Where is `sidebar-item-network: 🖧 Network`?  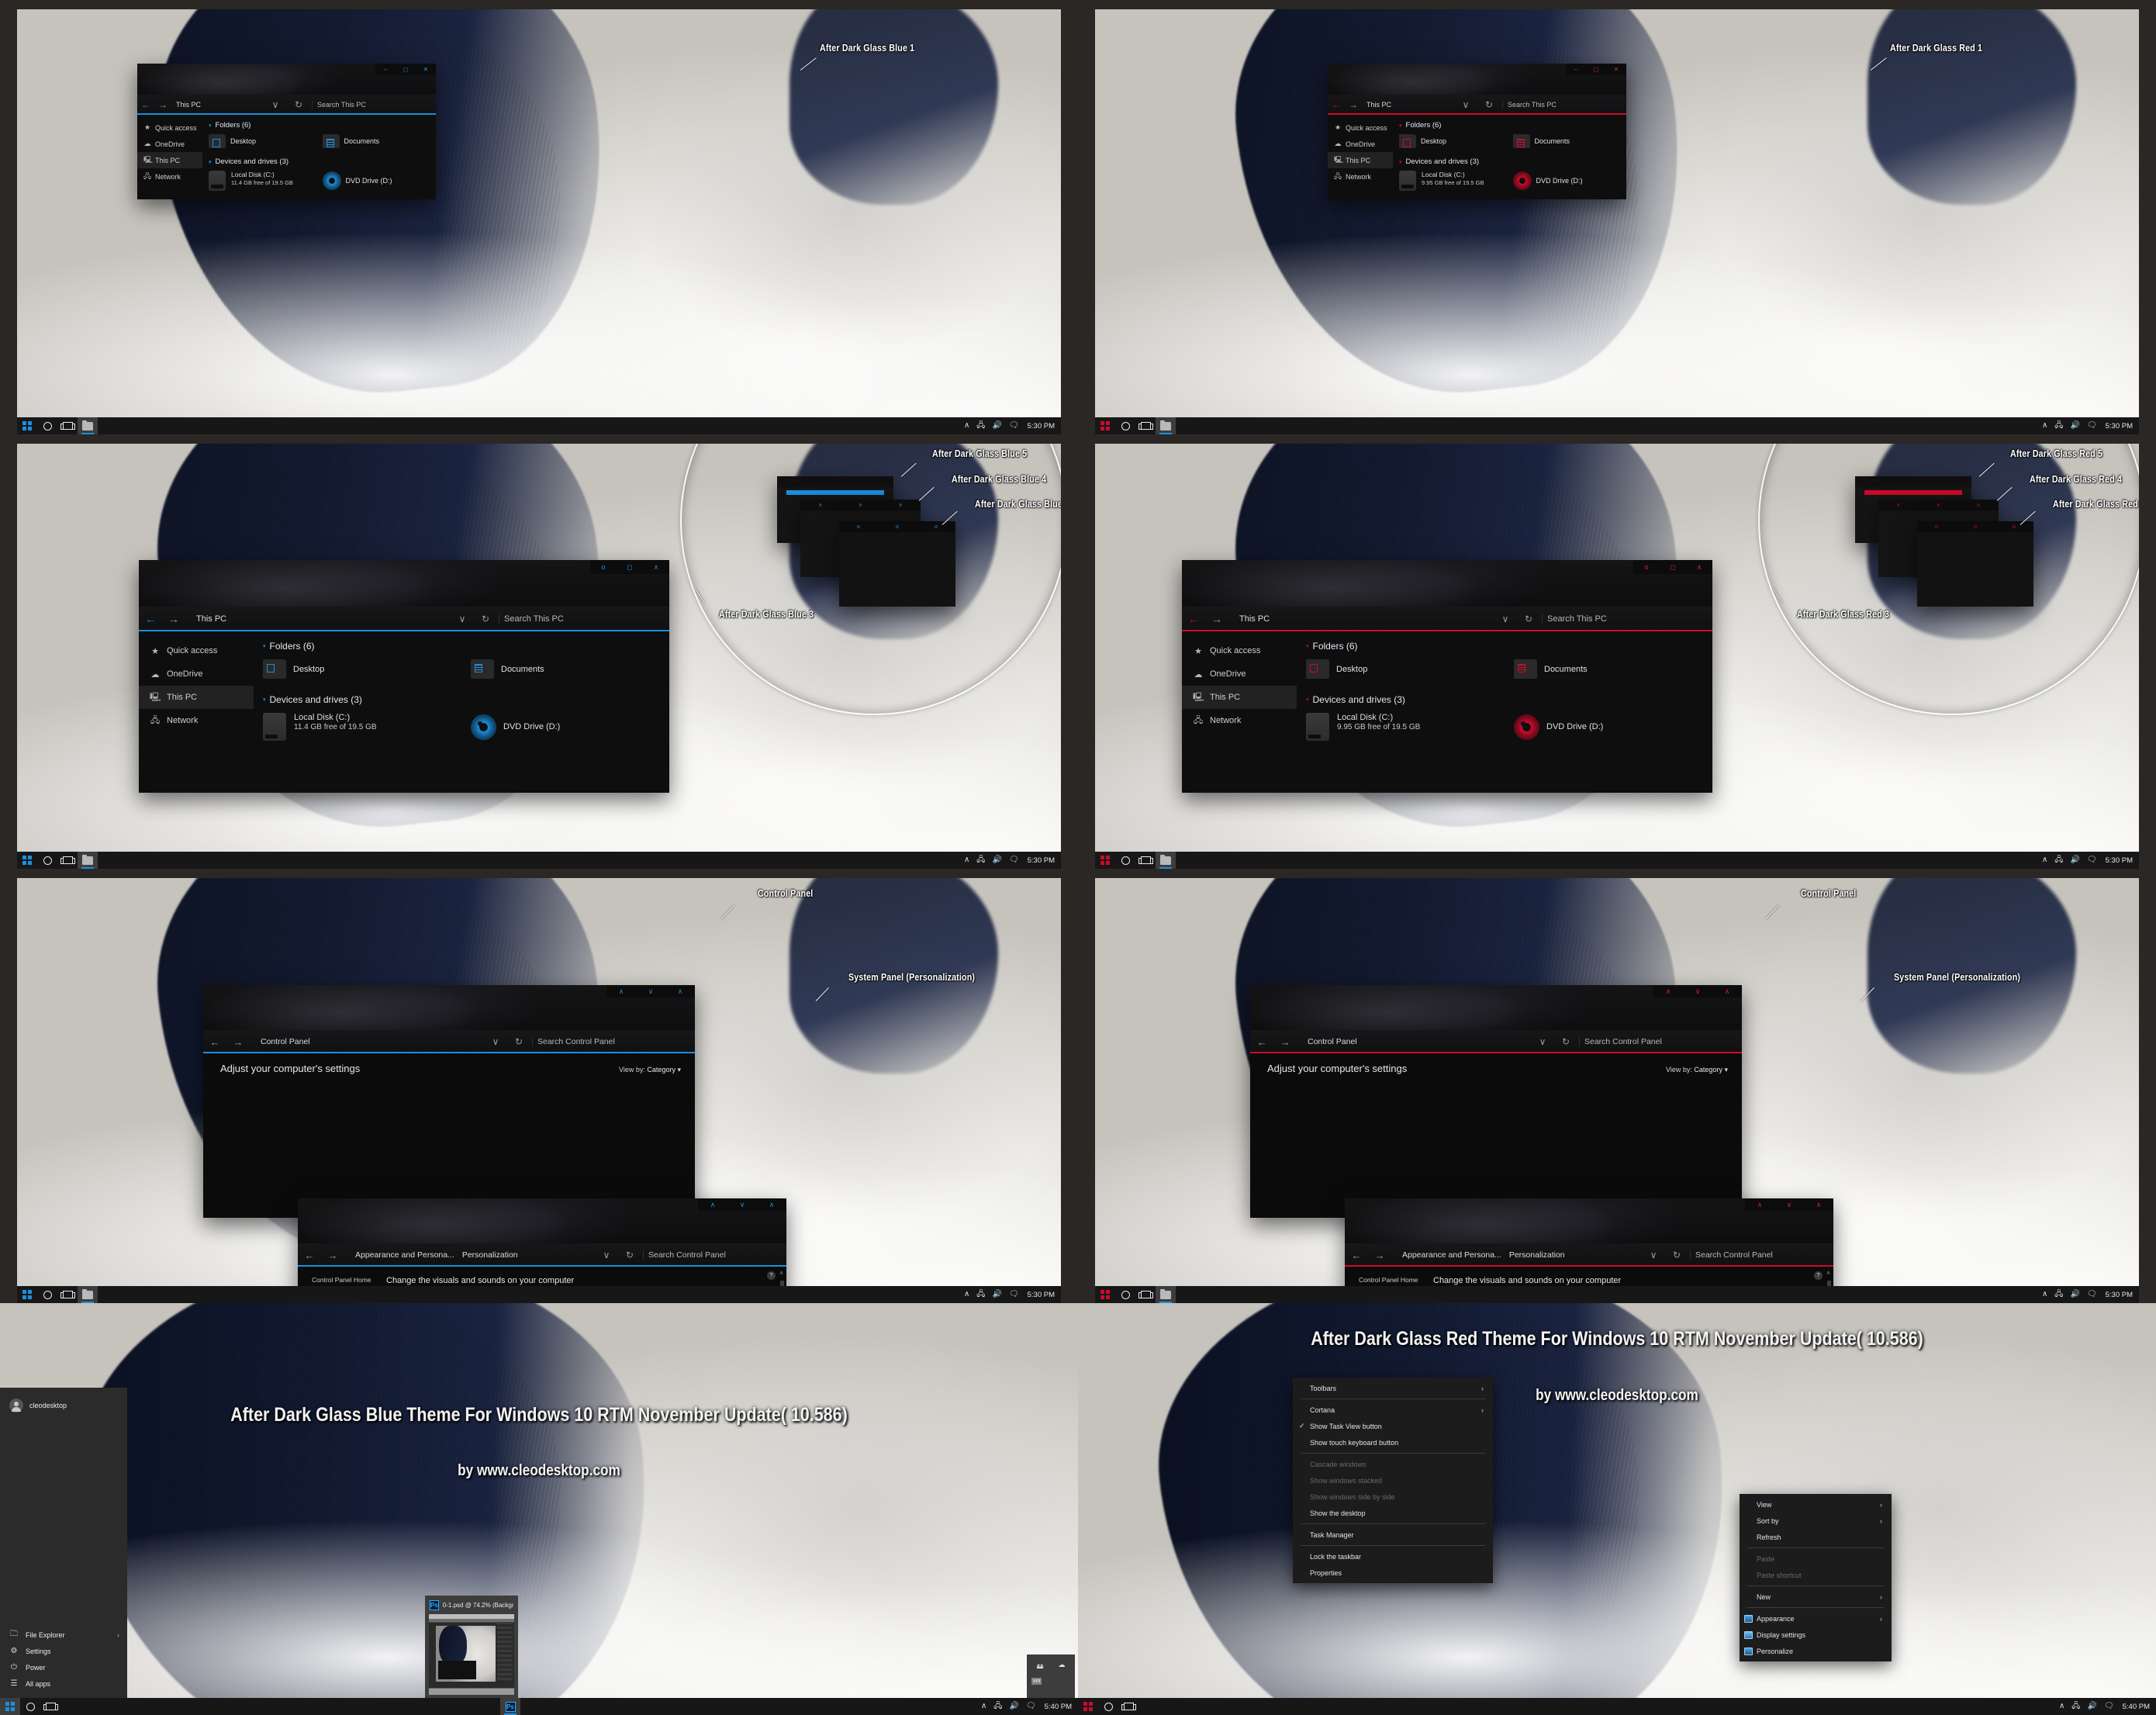
sidebar-item-network: 🖧 Network is located at coordinates (196, 720).